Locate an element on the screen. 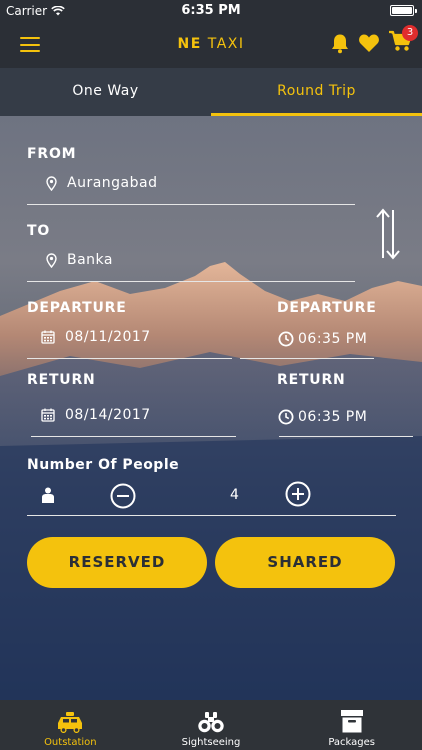 The image size is (422, 750). from-label: FROM is located at coordinates (52, 154).